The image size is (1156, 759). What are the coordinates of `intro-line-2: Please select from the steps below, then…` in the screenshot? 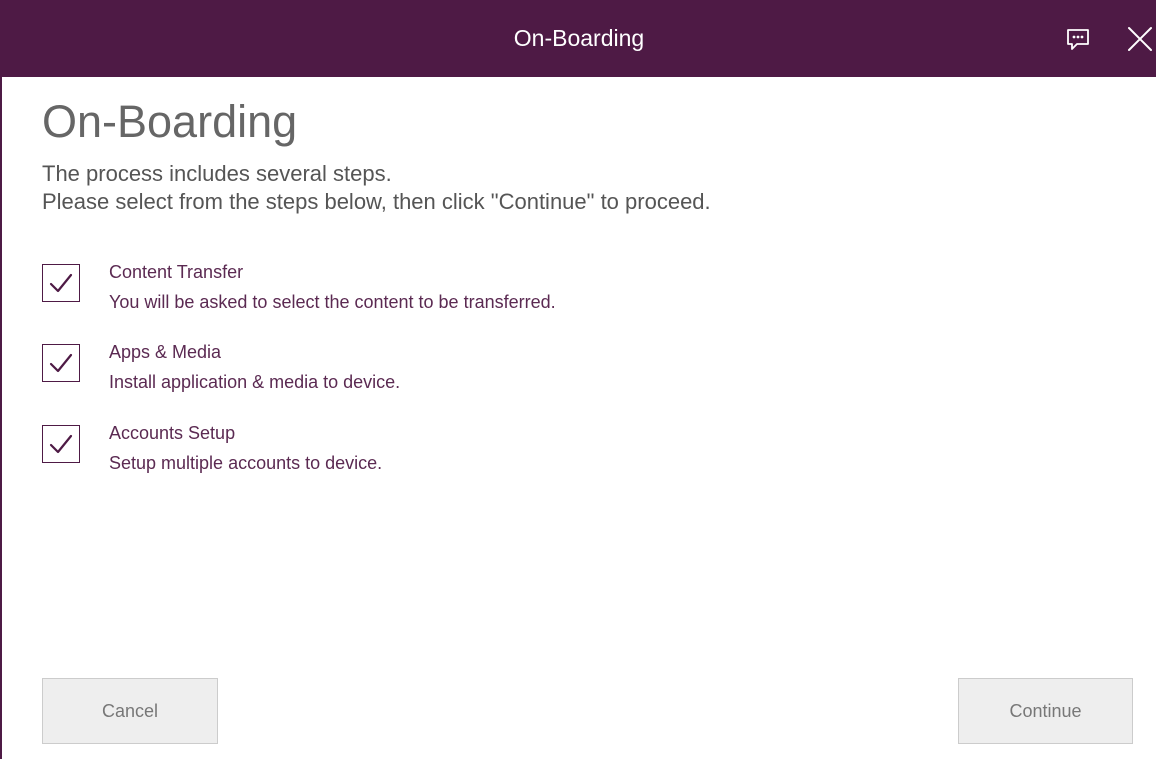 It's located at (376, 201).